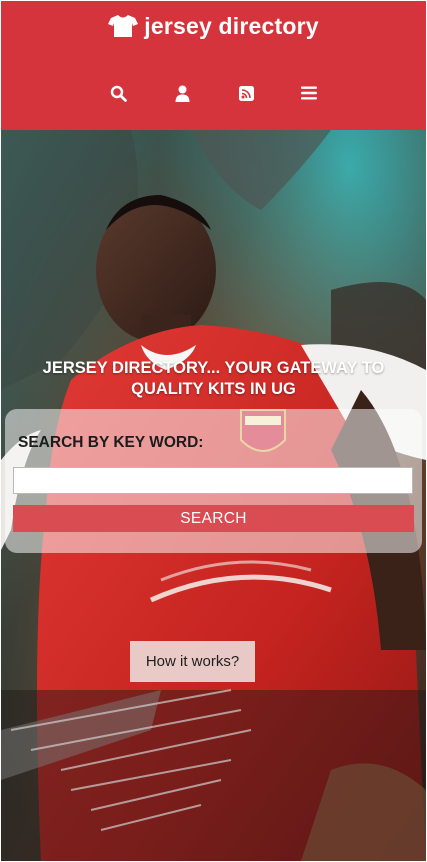  I want to click on brand-logo: jersey directory, so click(213, 28).